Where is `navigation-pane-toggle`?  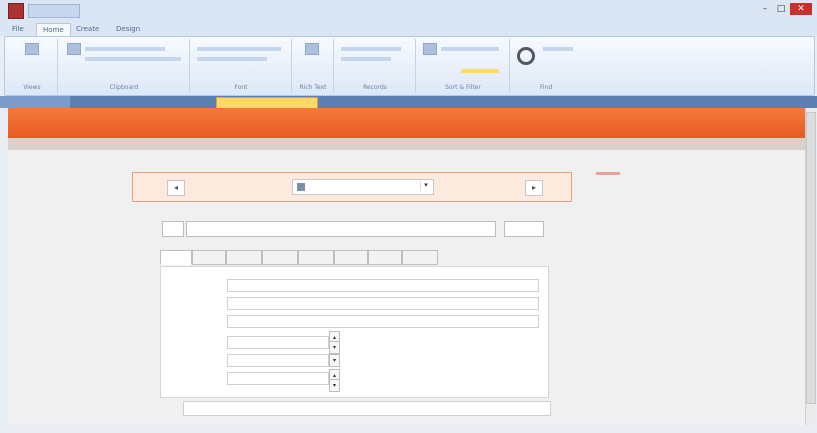 navigation-pane-toggle is located at coordinates (35, 102).